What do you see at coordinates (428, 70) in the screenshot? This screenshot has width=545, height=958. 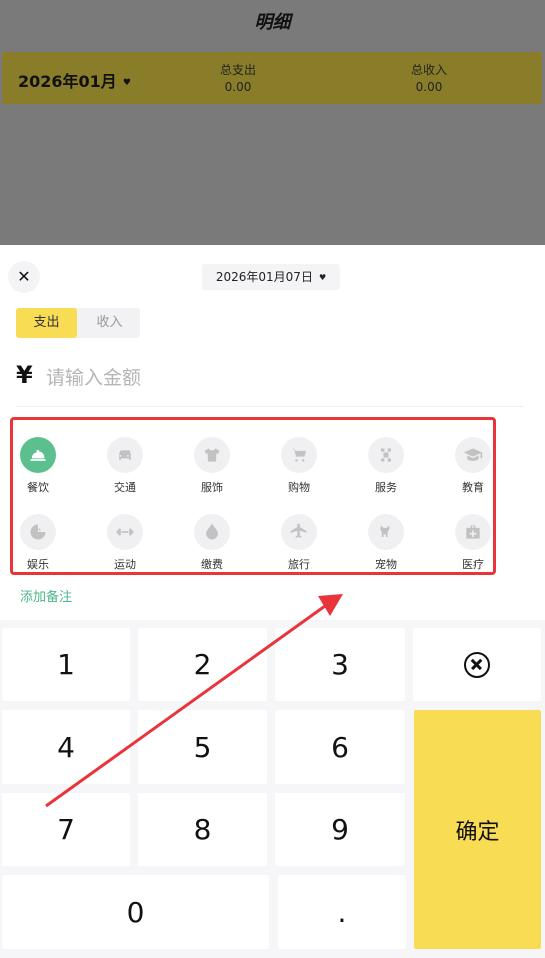 I see `total-income-label: 总收入` at bounding box center [428, 70].